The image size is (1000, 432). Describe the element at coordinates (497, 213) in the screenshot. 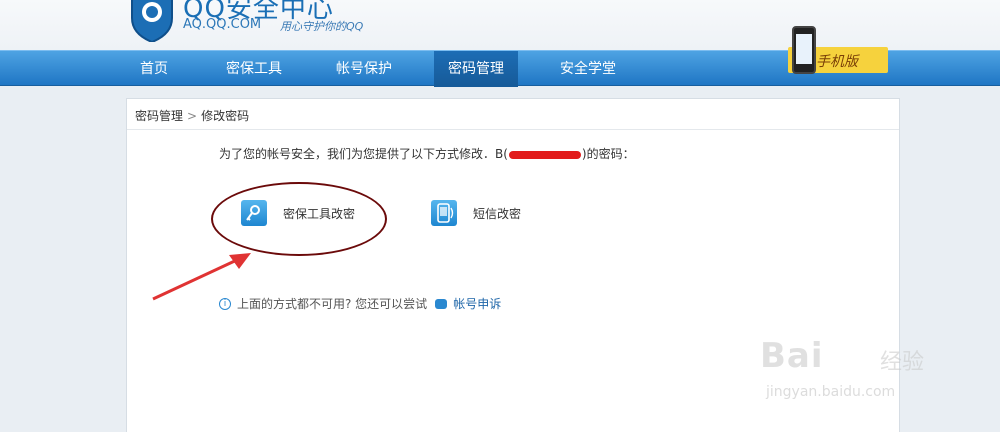

I see `option-sms-label: 短信改密` at that location.